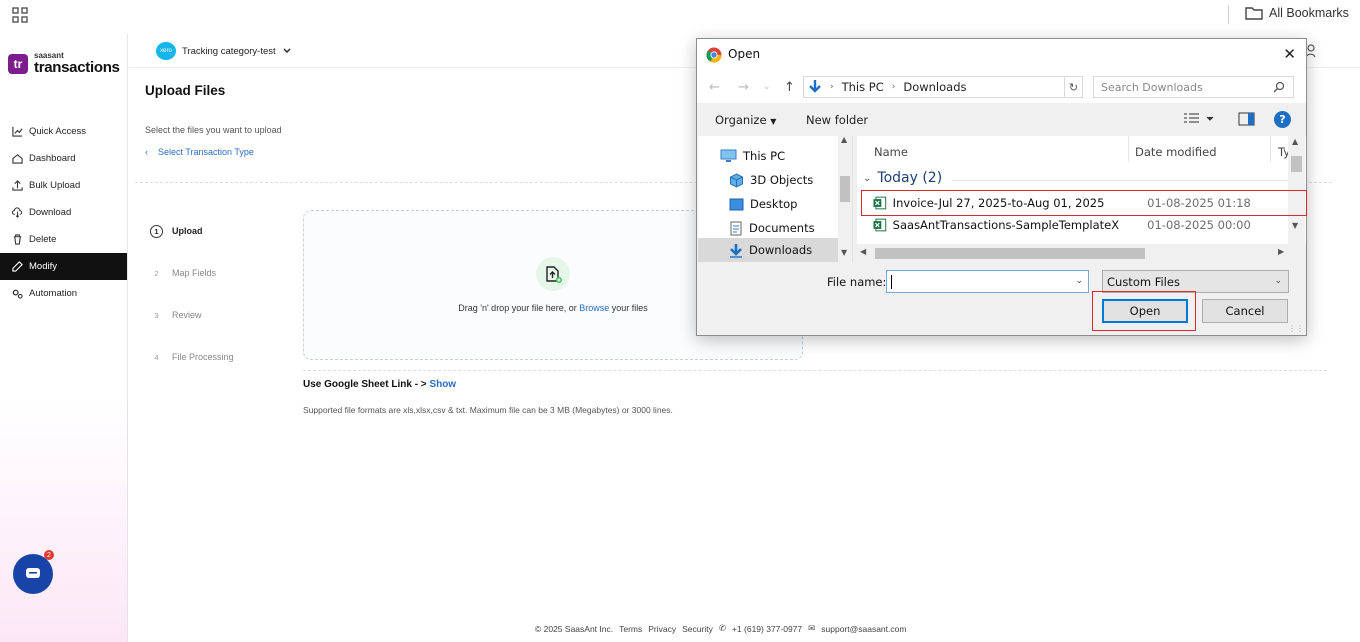 Image resolution: width=1360 pixels, height=642 pixels. Describe the element at coordinates (553, 274) in the screenshot. I see `file-upload-icon` at that location.